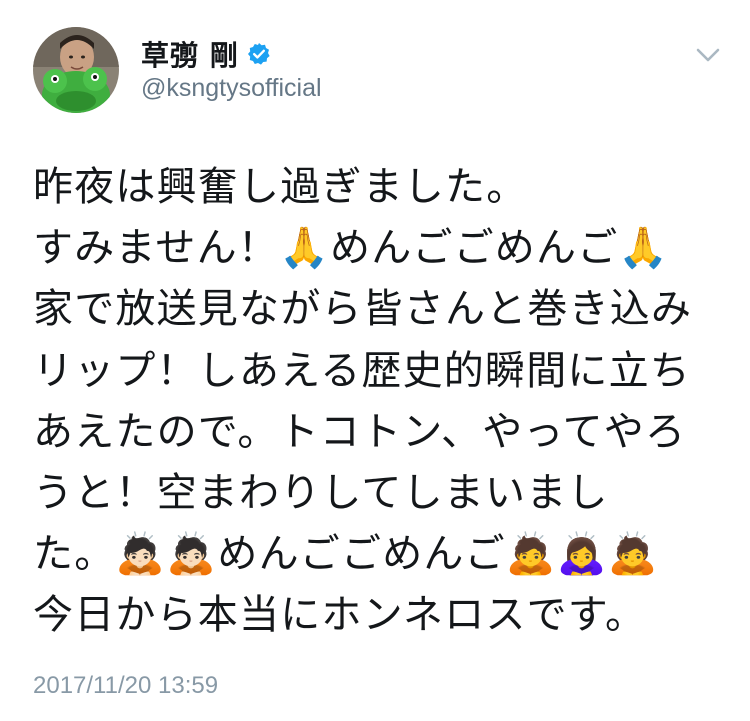 The width and height of the screenshot is (750, 721). I want to click on avatar-image, so click(76, 70).